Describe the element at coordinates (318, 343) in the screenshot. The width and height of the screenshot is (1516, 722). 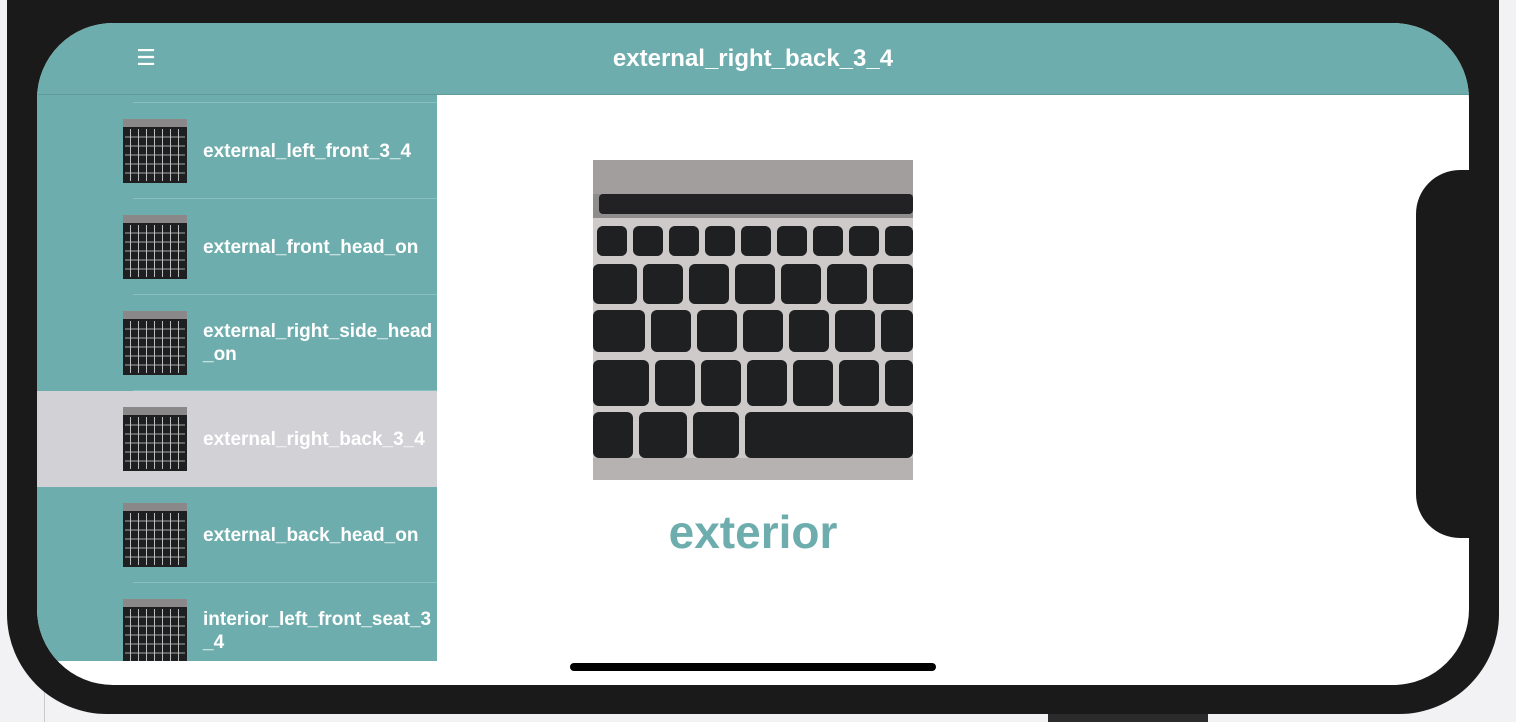
I see `list-item-label: external_right_side_head_on` at that location.